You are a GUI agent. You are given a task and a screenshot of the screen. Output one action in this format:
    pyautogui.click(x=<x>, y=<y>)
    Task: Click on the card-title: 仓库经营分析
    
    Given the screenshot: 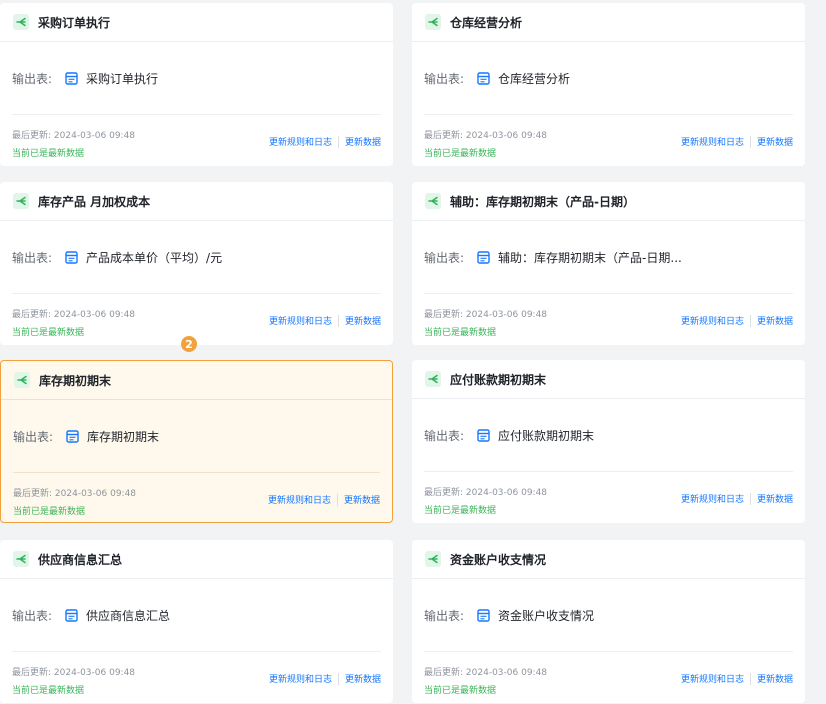 What is the action you would take?
    pyautogui.click(x=486, y=22)
    